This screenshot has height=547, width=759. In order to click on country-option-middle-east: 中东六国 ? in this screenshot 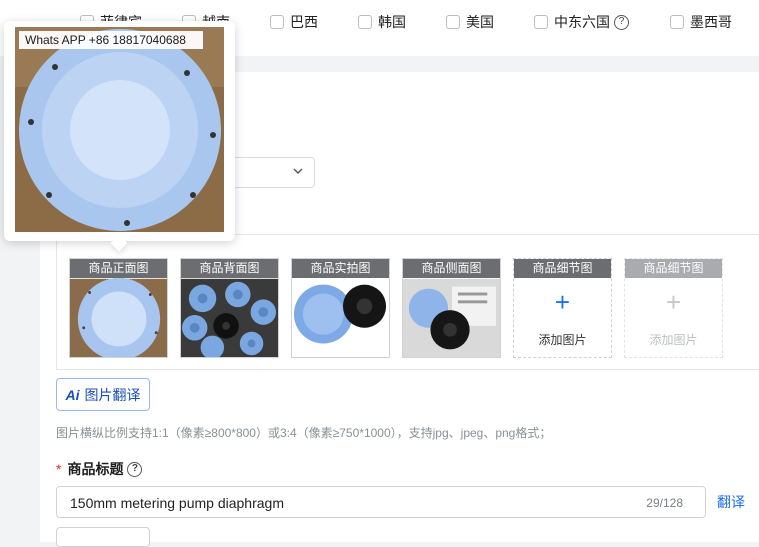, I will do `click(581, 22)`.